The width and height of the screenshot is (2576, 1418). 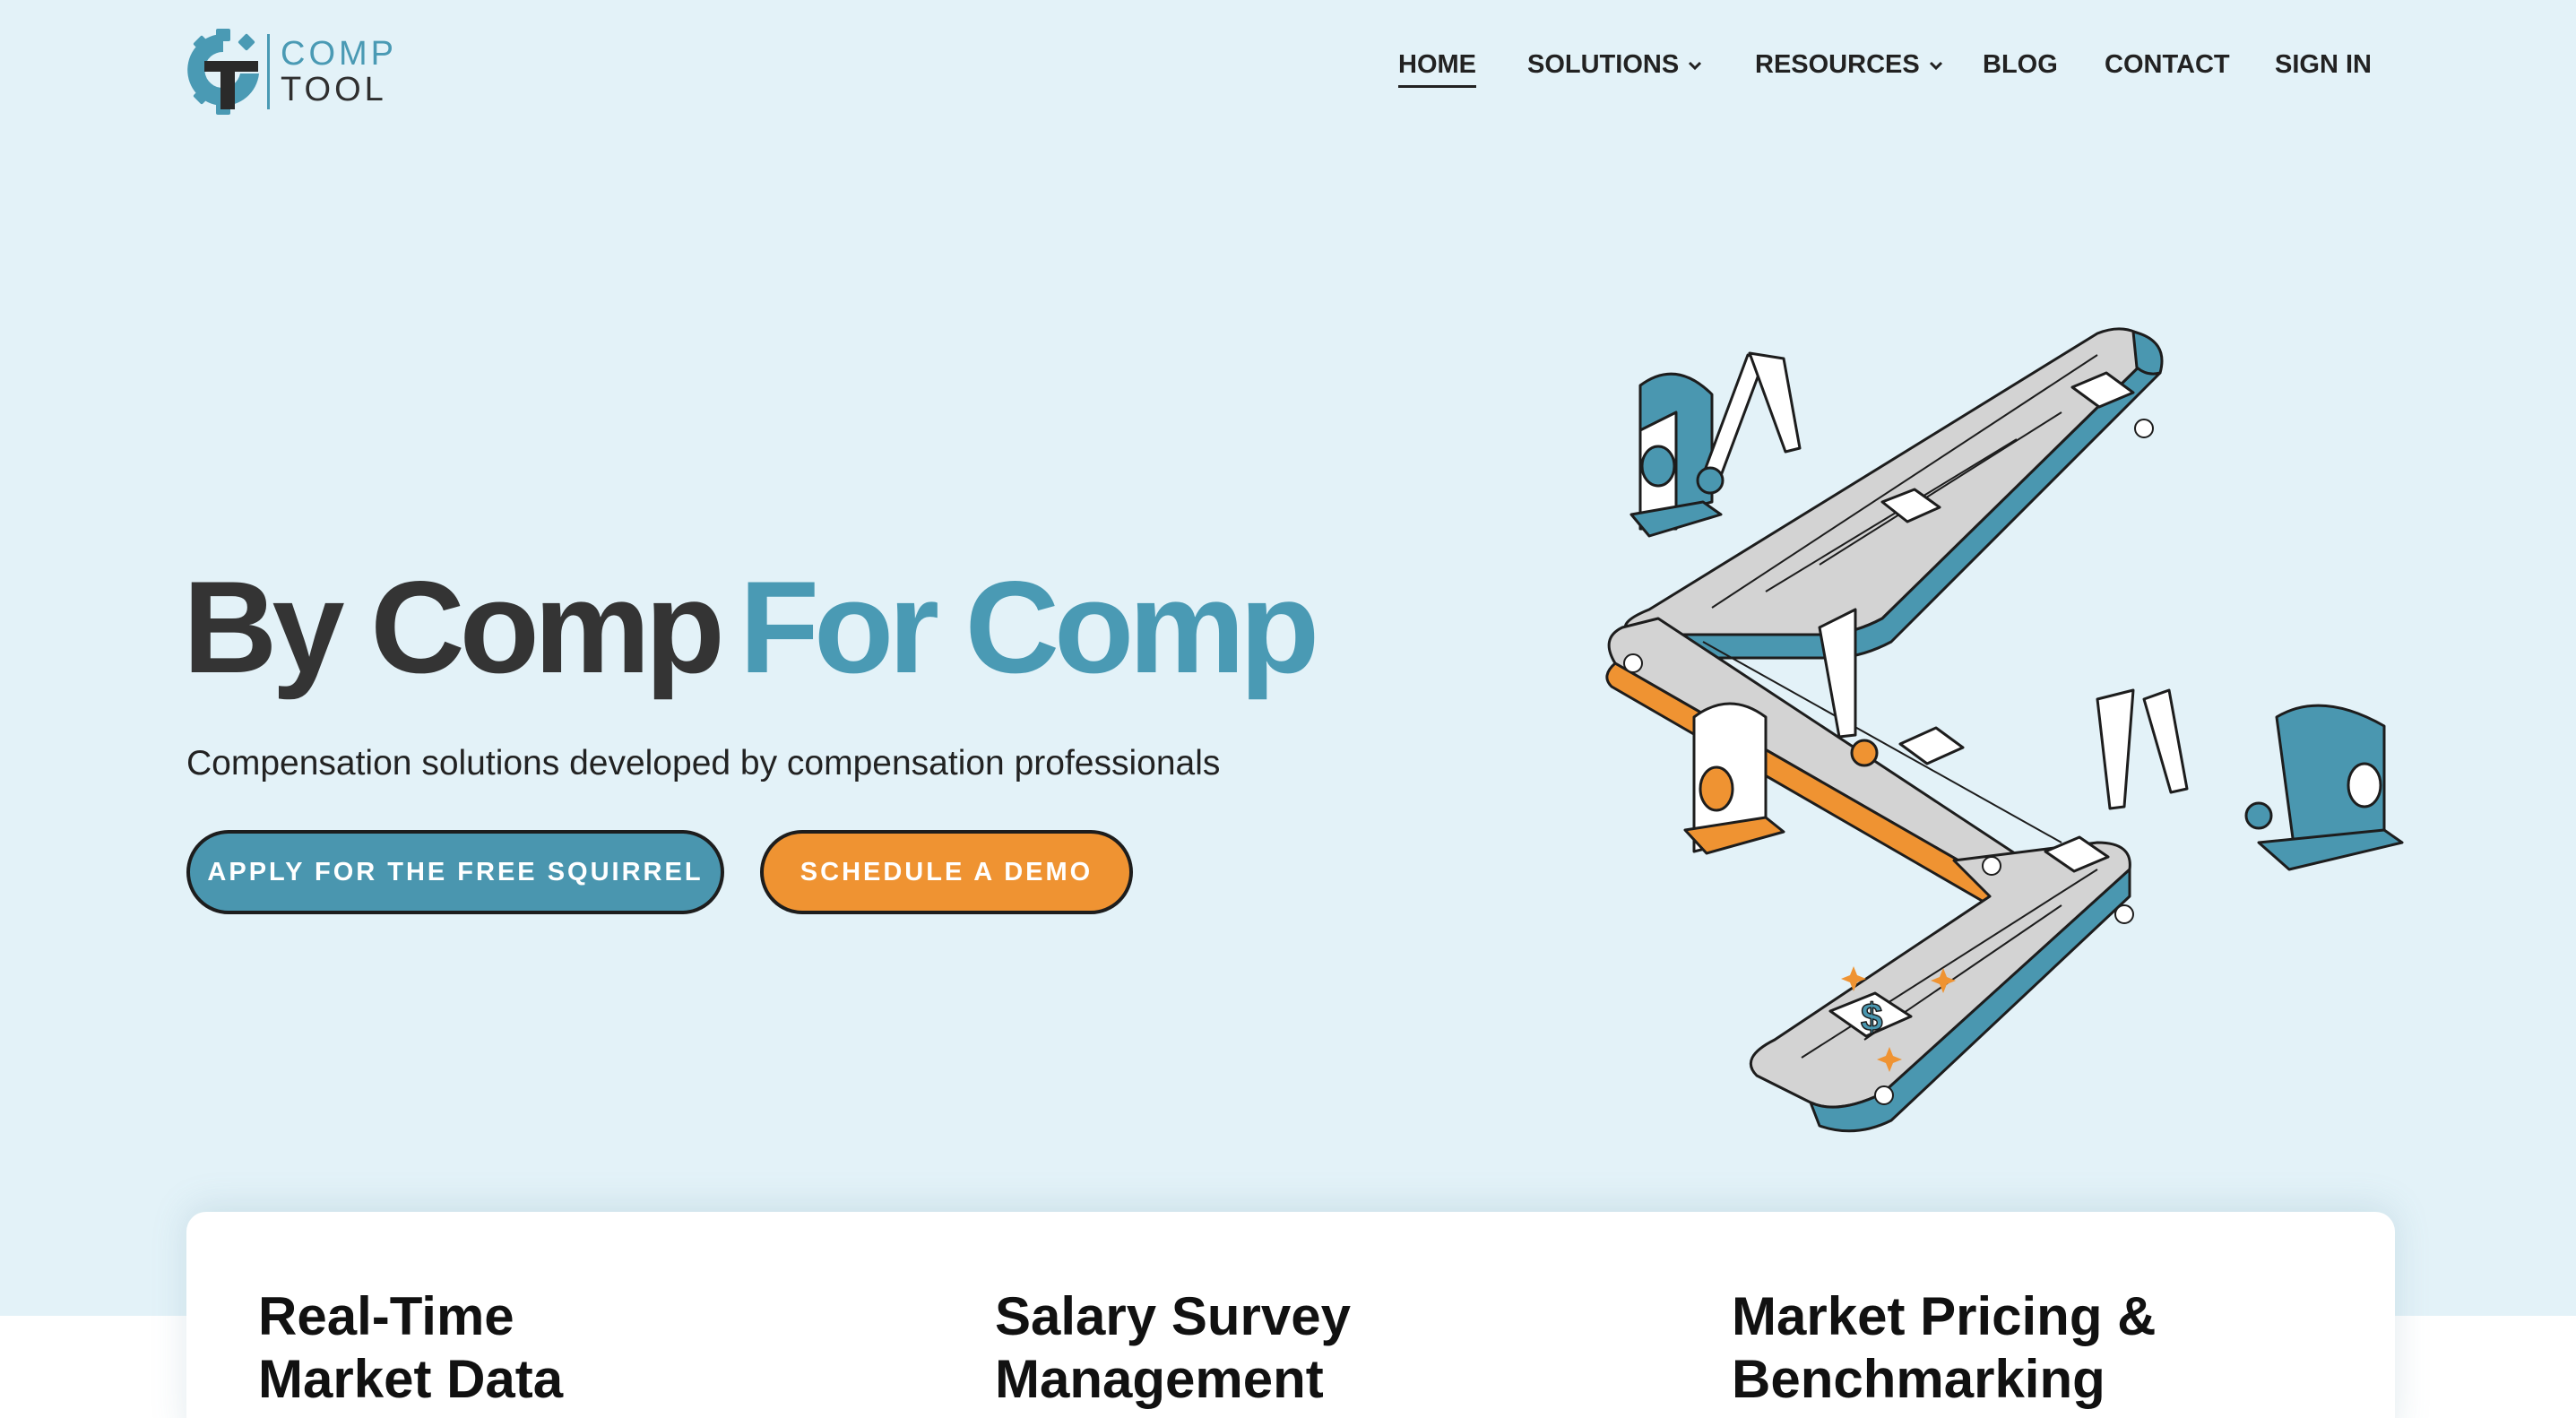 What do you see at coordinates (1029, 627) in the screenshot?
I see `hero-title-part-2: For Comp` at bounding box center [1029, 627].